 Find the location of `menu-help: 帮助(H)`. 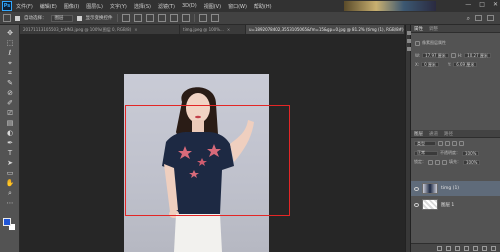

menu-help: 帮助(H) is located at coordinates (263, 6).